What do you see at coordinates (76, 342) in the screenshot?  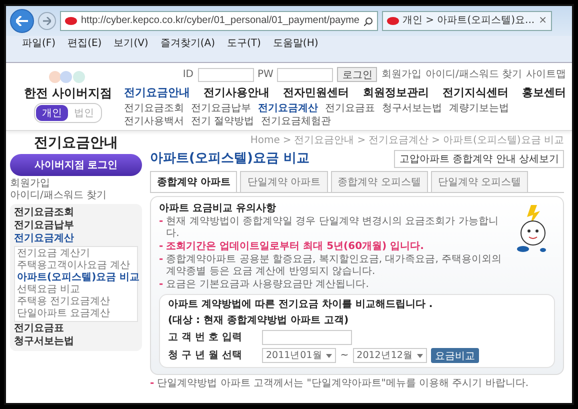 I see `sidebar-item: 청구서보는법` at bounding box center [76, 342].